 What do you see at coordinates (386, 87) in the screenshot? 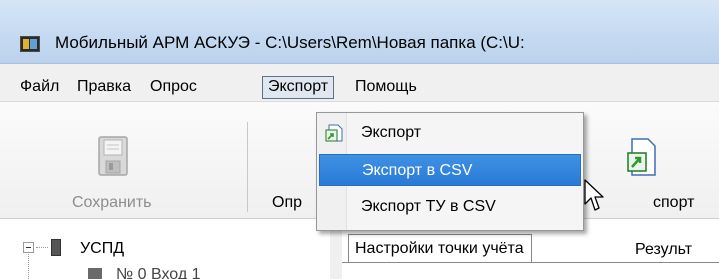
I see `menu-help: Помощь` at bounding box center [386, 87].